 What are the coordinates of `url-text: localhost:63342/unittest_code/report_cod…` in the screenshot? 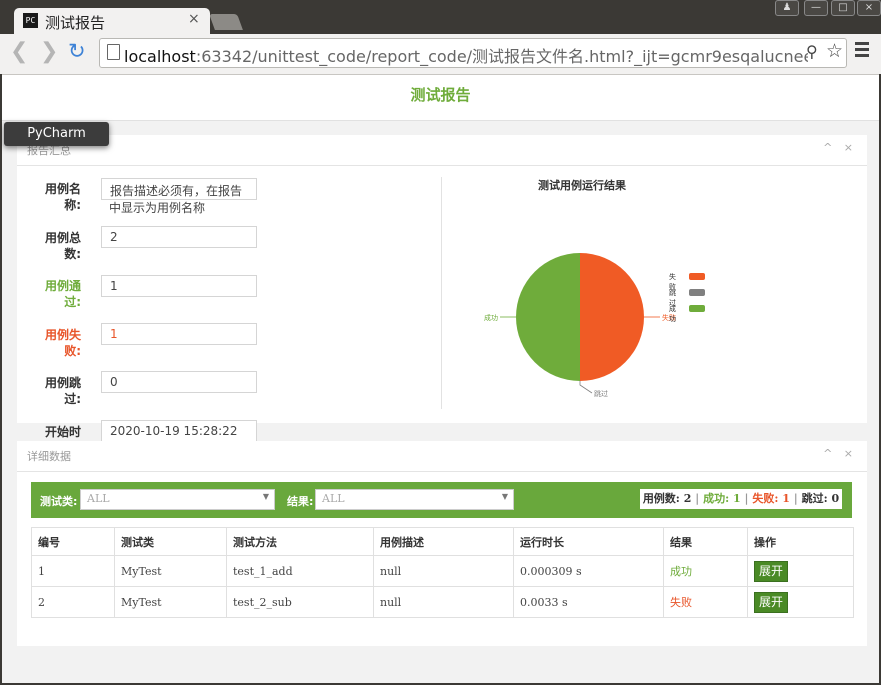 It's located at (466, 55).